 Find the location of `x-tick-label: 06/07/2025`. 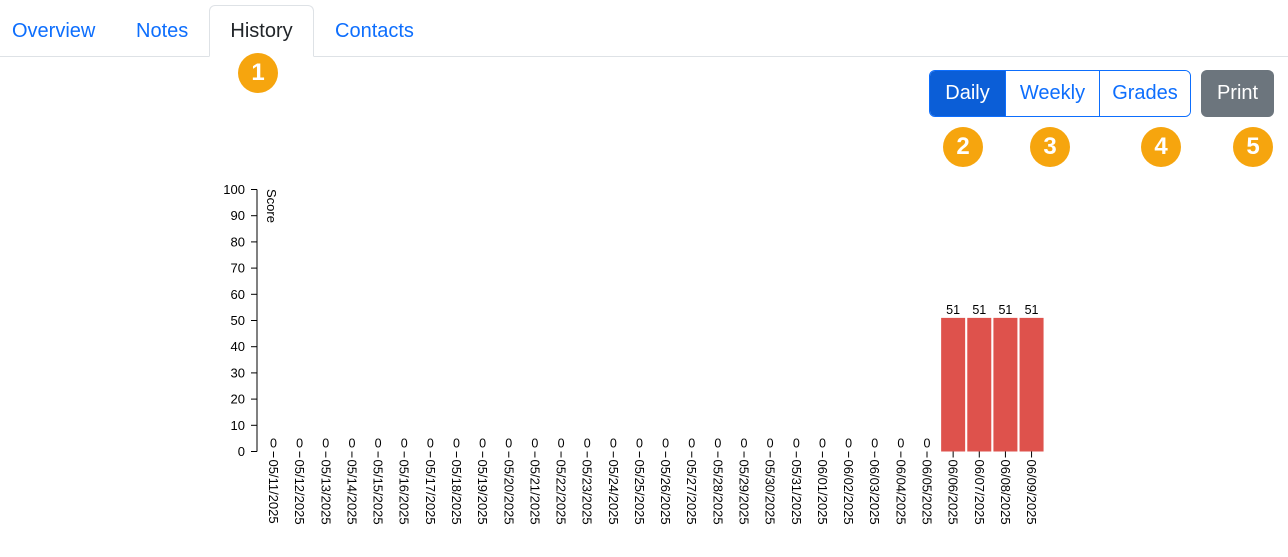

x-tick-label: 06/07/2025 is located at coordinates (979, 492).